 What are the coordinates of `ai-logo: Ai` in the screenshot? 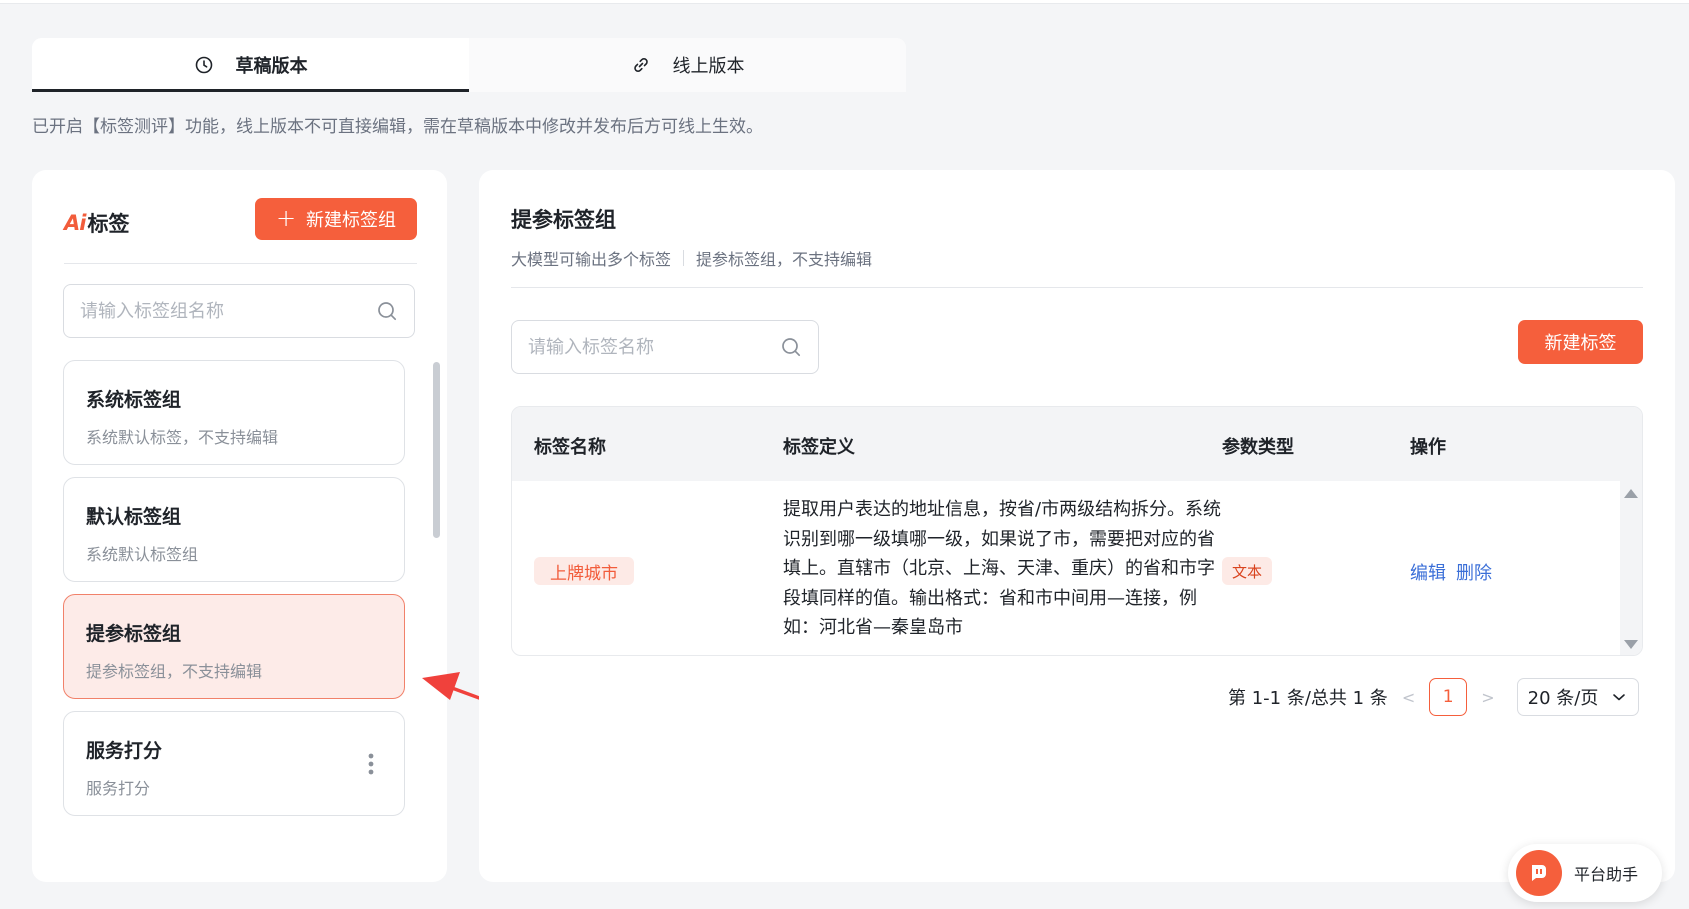 It's located at (75, 223).